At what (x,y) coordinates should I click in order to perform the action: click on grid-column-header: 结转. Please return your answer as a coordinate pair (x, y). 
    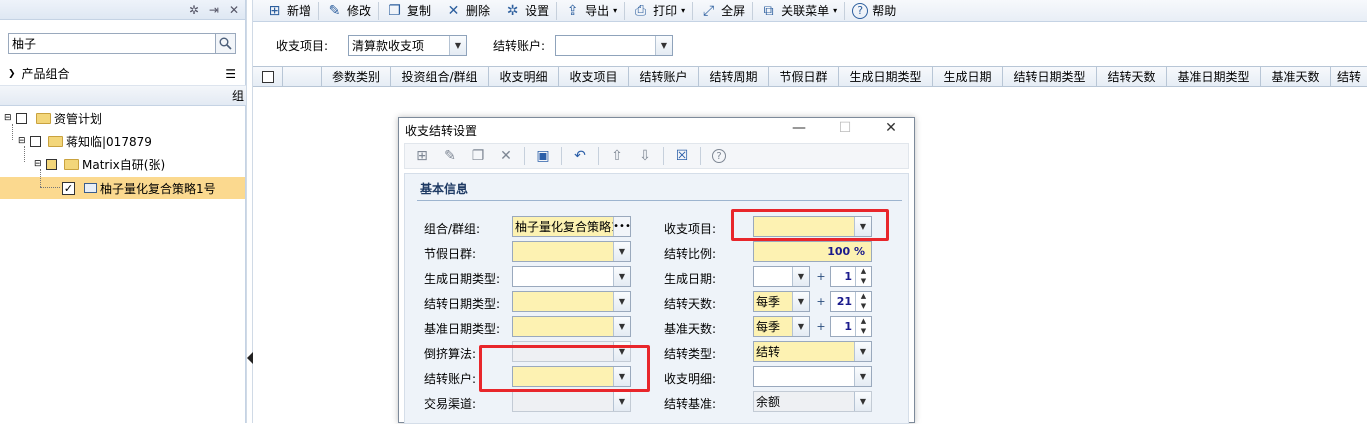
    Looking at the image, I should click on (1346, 76).